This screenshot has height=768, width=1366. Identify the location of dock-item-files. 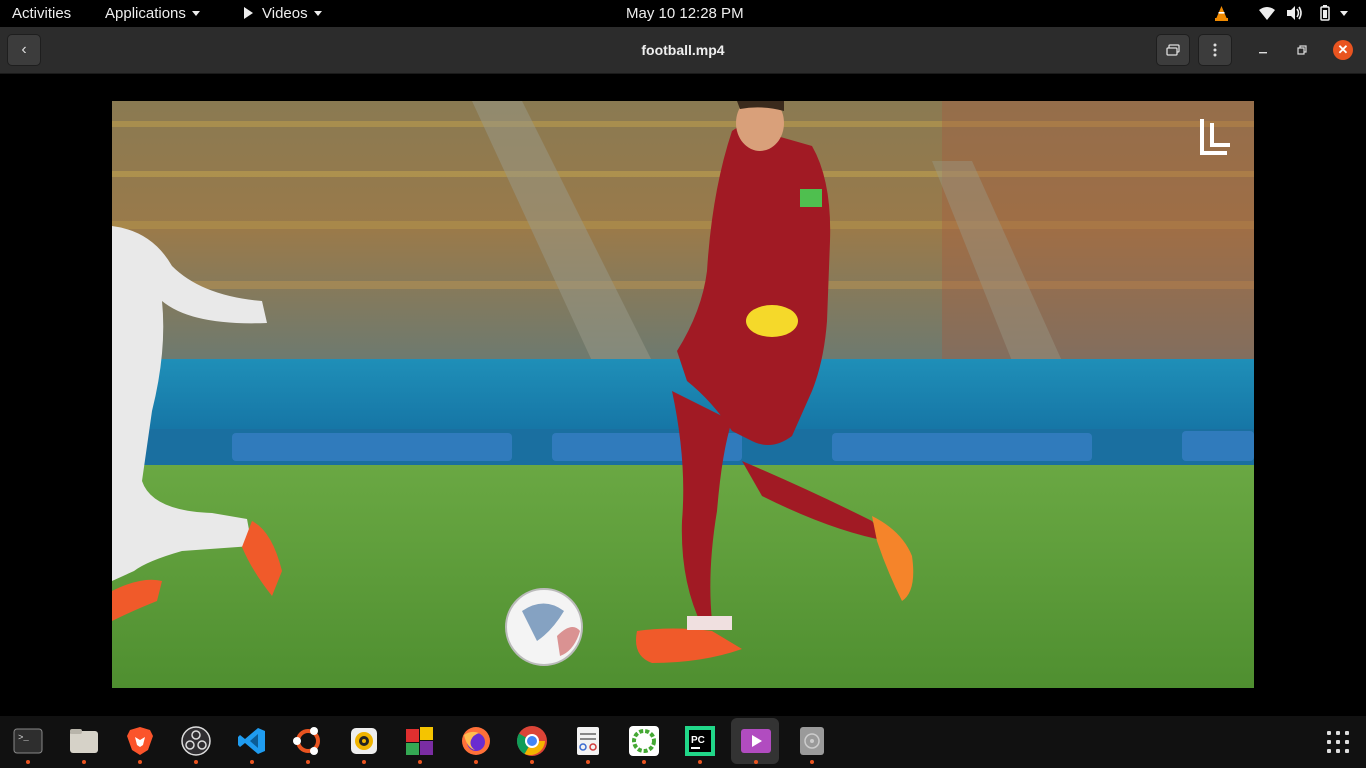
(84, 744).